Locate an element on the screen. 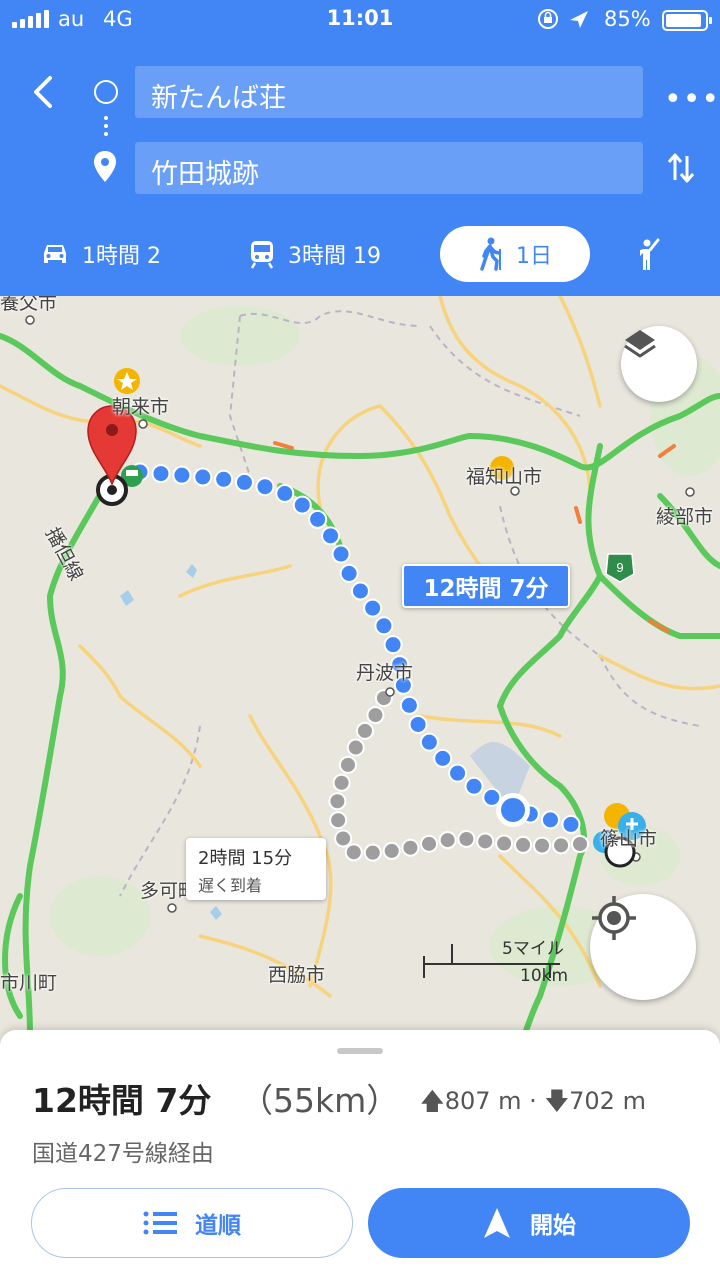  crosshair-icon is located at coordinates (614, 918).